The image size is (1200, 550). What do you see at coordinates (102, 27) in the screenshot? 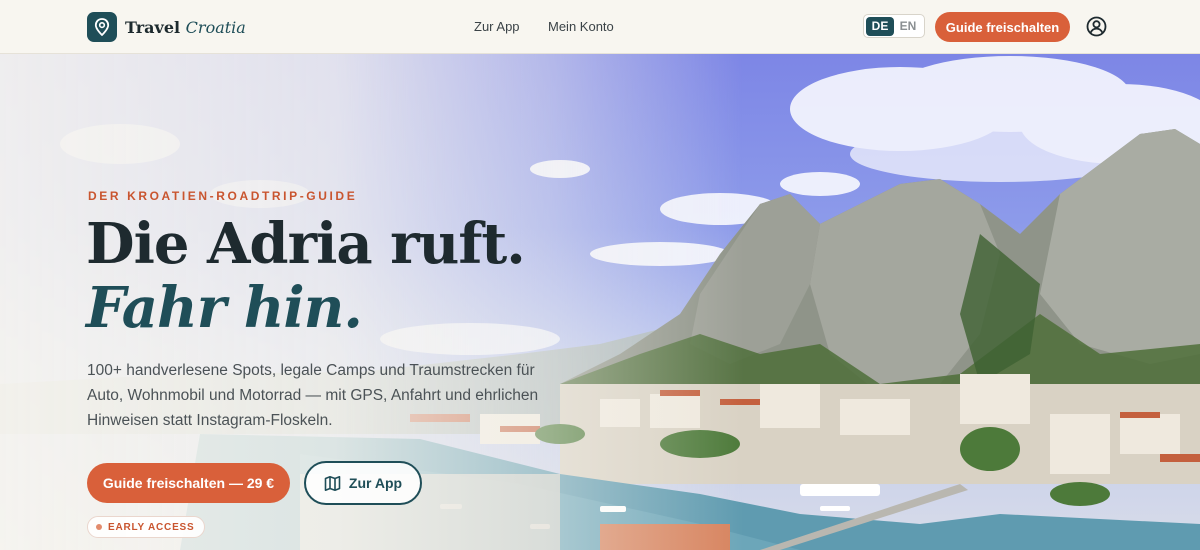
I see `map-pin-icon` at bounding box center [102, 27].